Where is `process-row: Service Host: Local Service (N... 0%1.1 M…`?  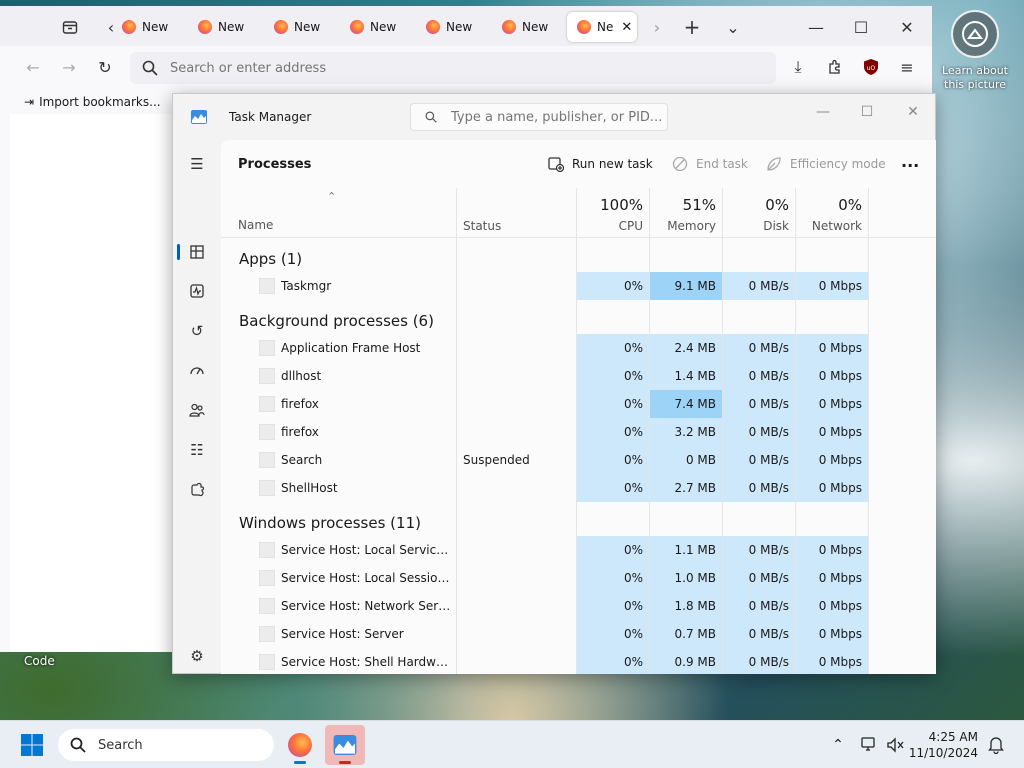
process-row: Service Host: Local Service (N... 0%1.1 M… is located at coordinates (571, 550).